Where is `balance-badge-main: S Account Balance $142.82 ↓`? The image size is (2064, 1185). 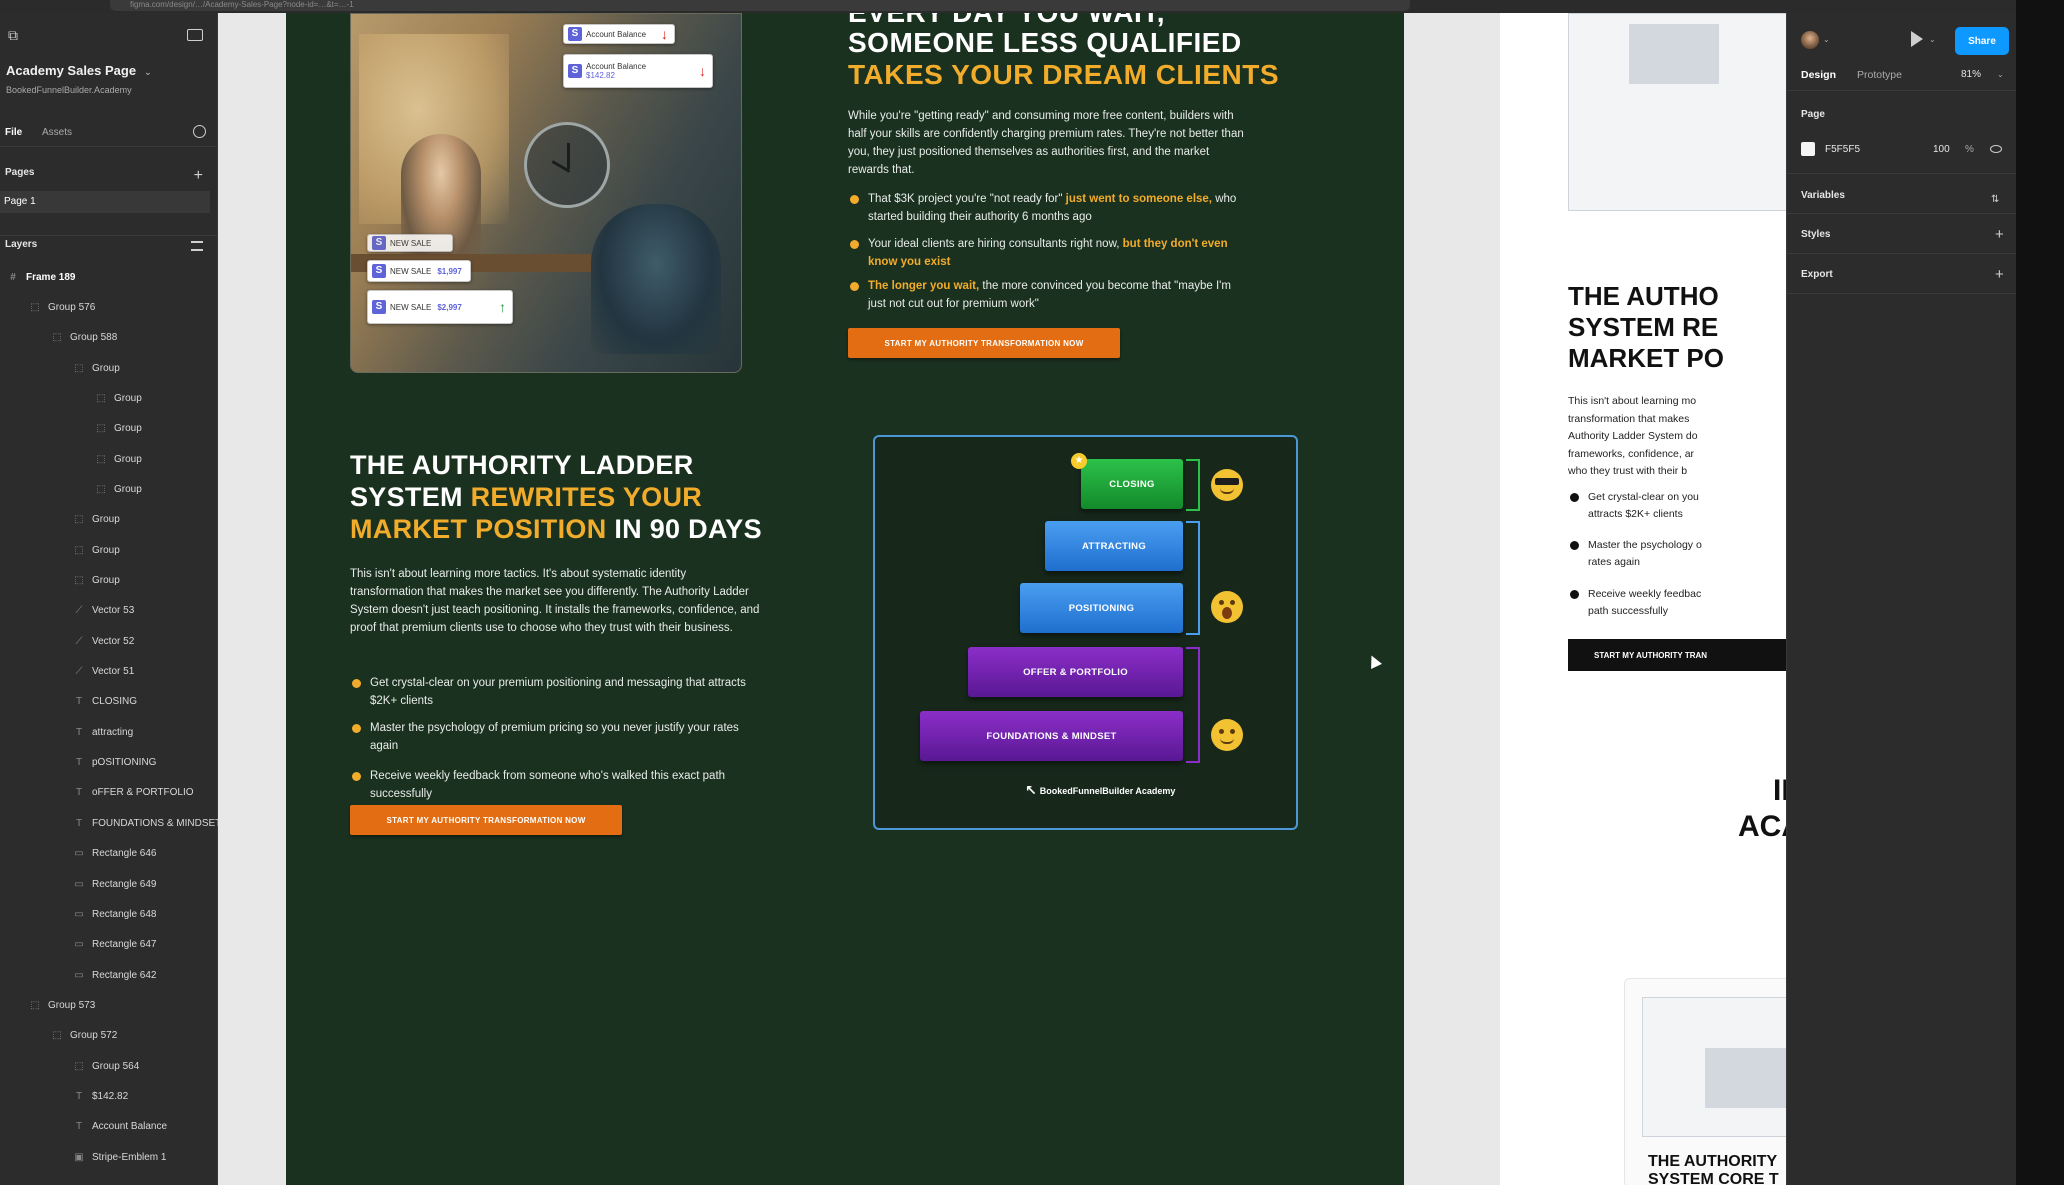 balance-badge-main: S Account Balance $142.82 ↓ is located at coordinates (638, 71).